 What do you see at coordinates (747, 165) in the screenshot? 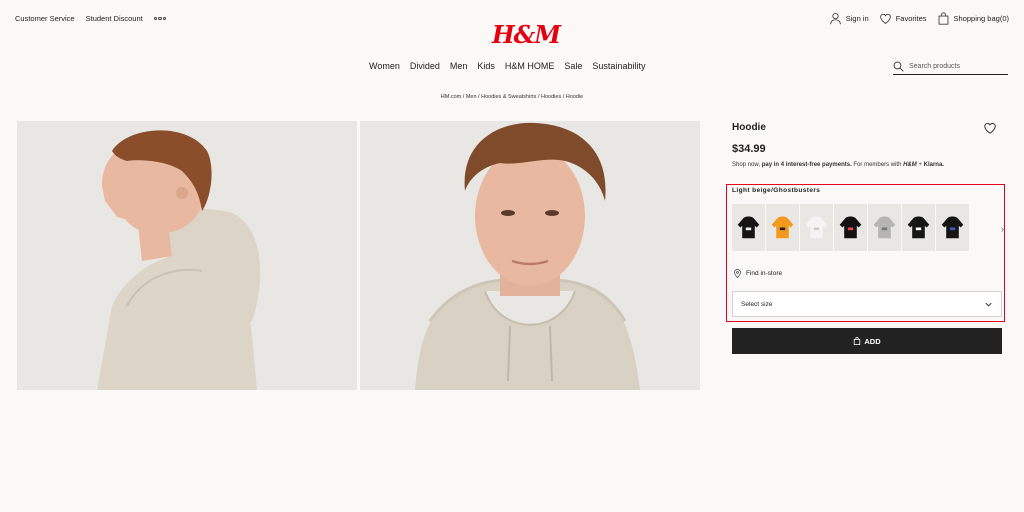
I see `klarna-text-1: Shop now,` at bounding box center [747, 165].